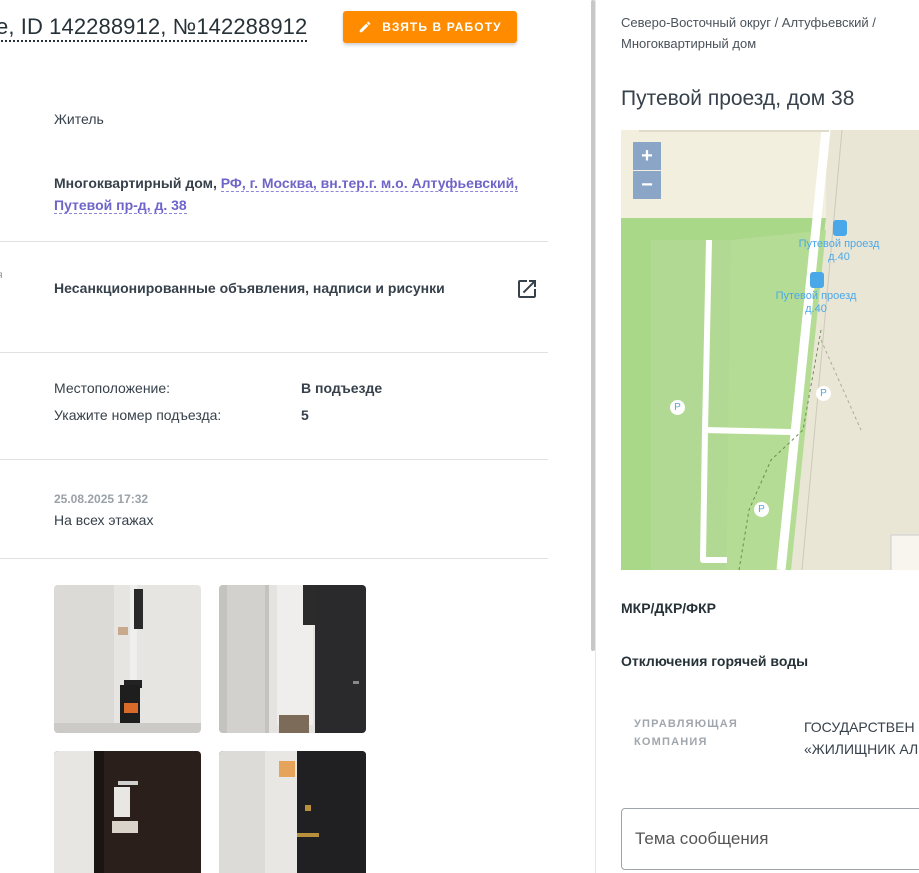 The height and width of the screenshot is (873, 919). I want to click on zoom-in-button: +, so click(647, 156).